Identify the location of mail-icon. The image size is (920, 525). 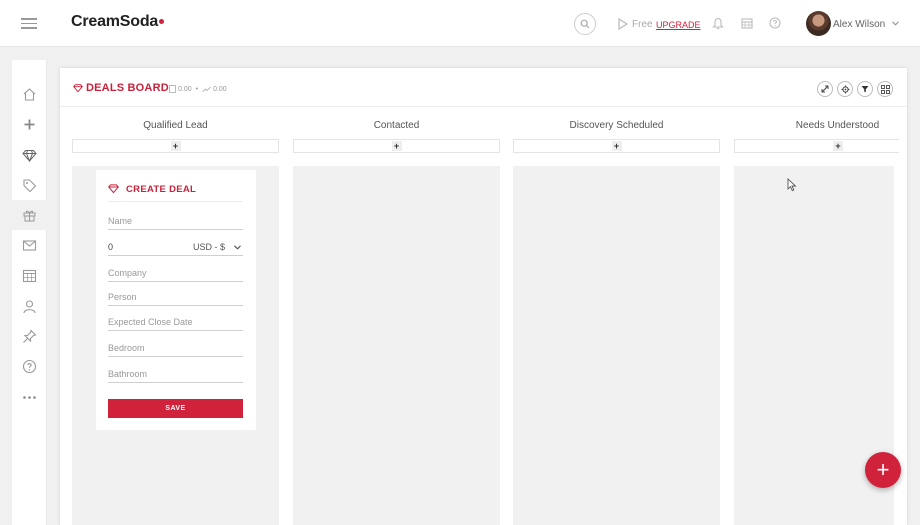
(29, 245).